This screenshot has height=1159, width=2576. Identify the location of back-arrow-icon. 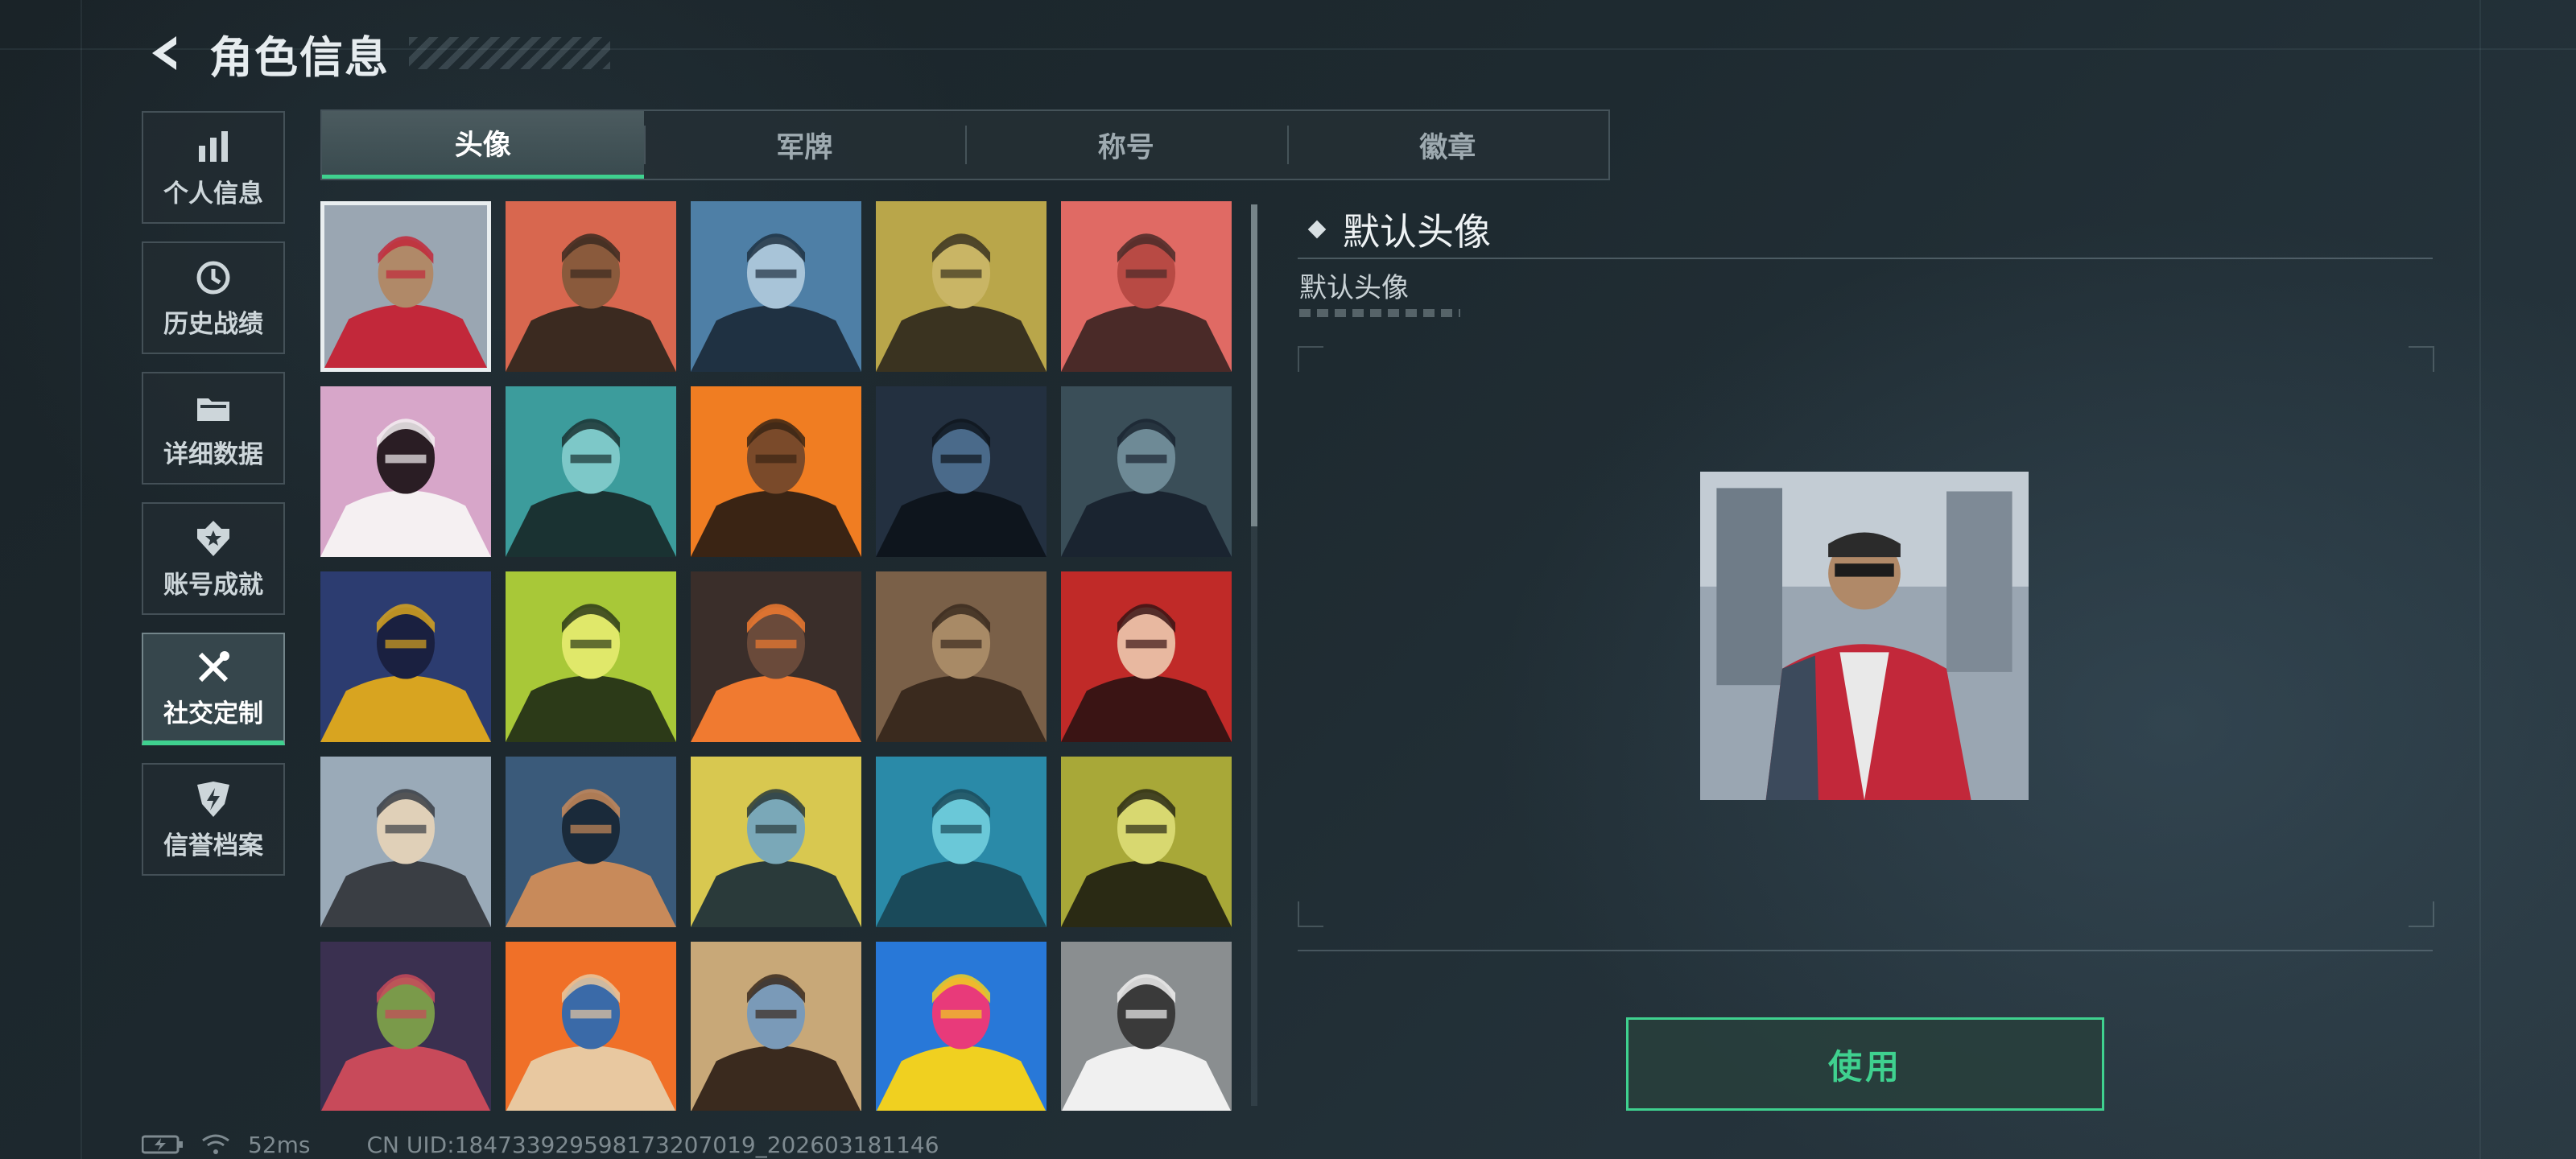
(164, 53).